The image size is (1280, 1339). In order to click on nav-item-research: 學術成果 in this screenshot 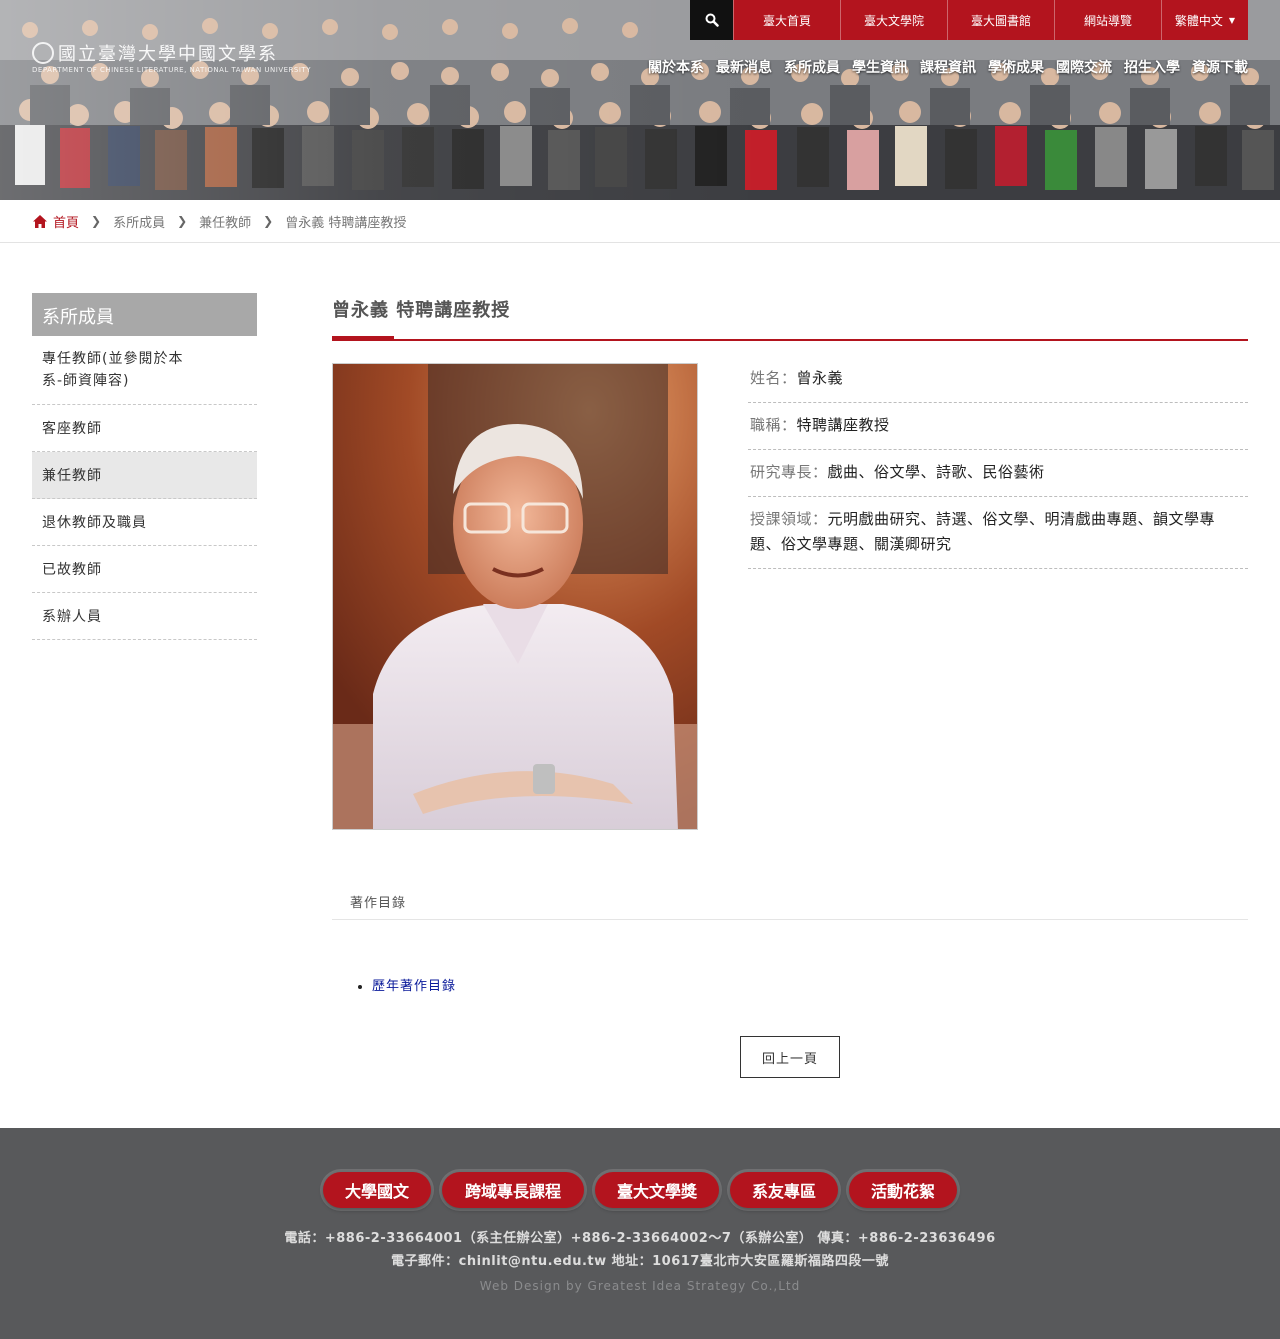, I will do `click(1016, 67)`.